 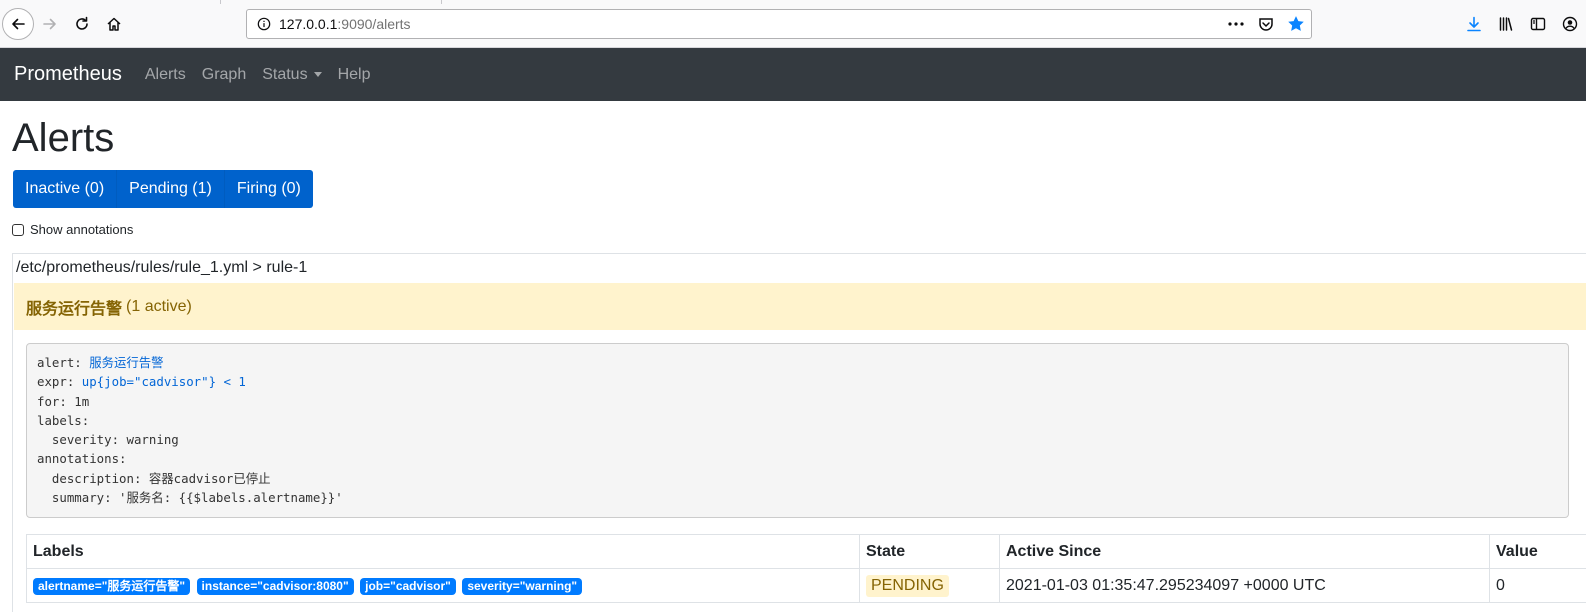 What do you see at coordinates (1296, 24) in the screenshot?
I see `bookmark-star-icon` at bounding box center [1296, 24].